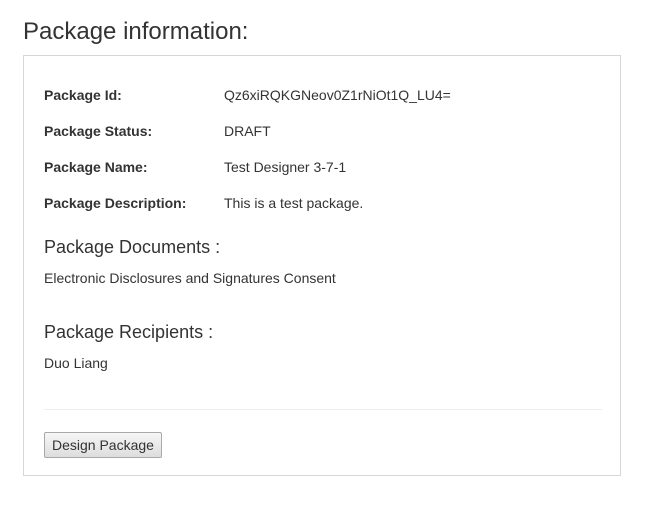 This screenshot has width=666, height=523. Describe the element at coordinates (132, 247) in the screenshot. I see `documents-heading: Package Documents :` at that location.